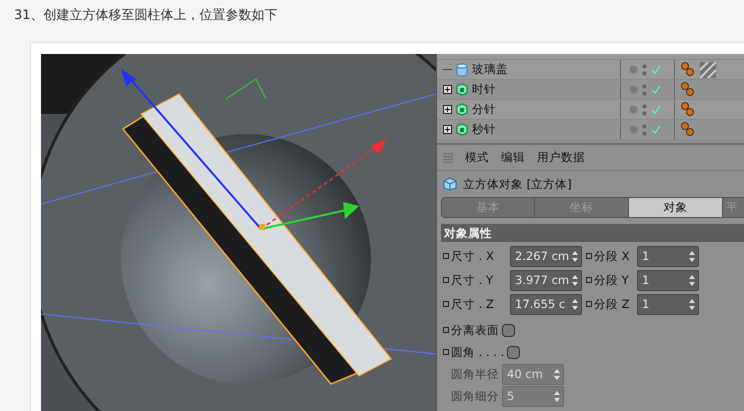 This screenshot has height=411, width=744. I want to click on object-row: 秒针, so click(590, 130).